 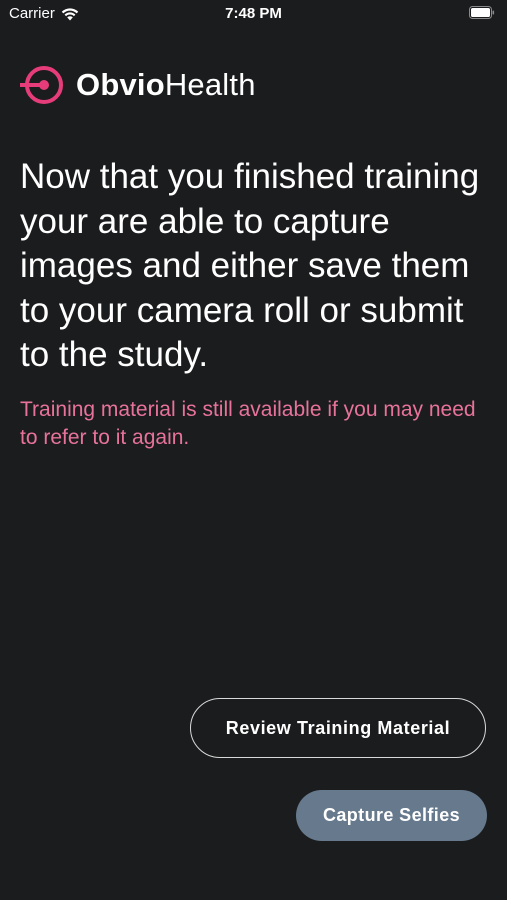 What do you see at coordinates (391, 815) in the screenshot?
I see `capture-selfies-button: Capture Selfies` at bounding box center [391, 815].